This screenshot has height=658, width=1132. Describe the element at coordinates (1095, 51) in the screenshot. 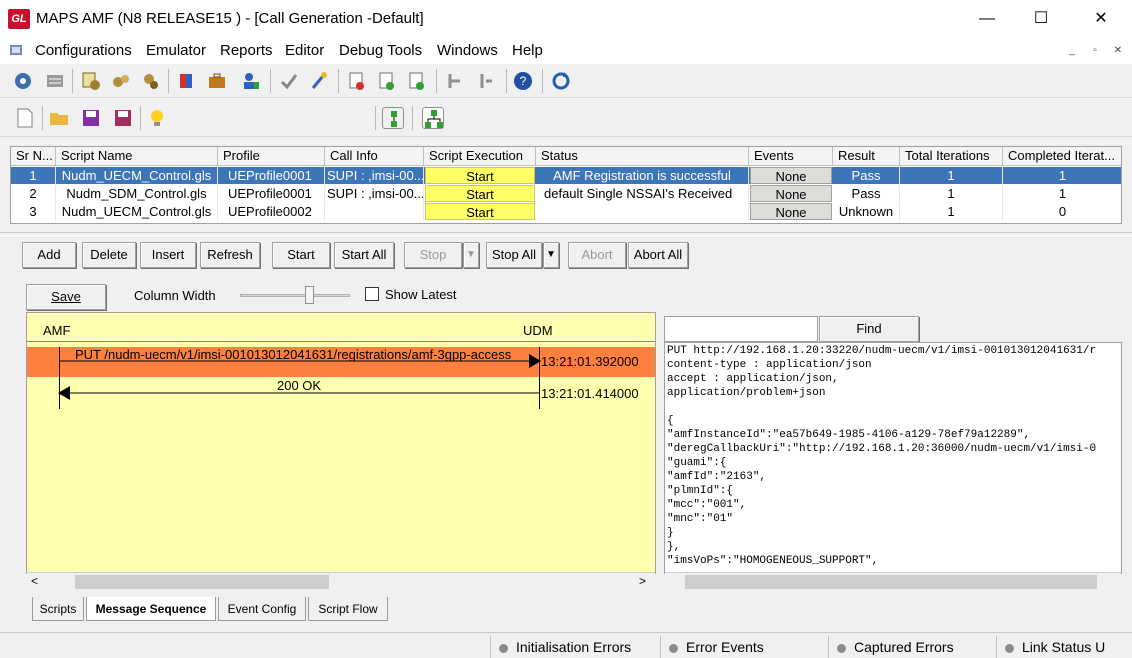

I see `mdi-restore-button: ▫` at that location.